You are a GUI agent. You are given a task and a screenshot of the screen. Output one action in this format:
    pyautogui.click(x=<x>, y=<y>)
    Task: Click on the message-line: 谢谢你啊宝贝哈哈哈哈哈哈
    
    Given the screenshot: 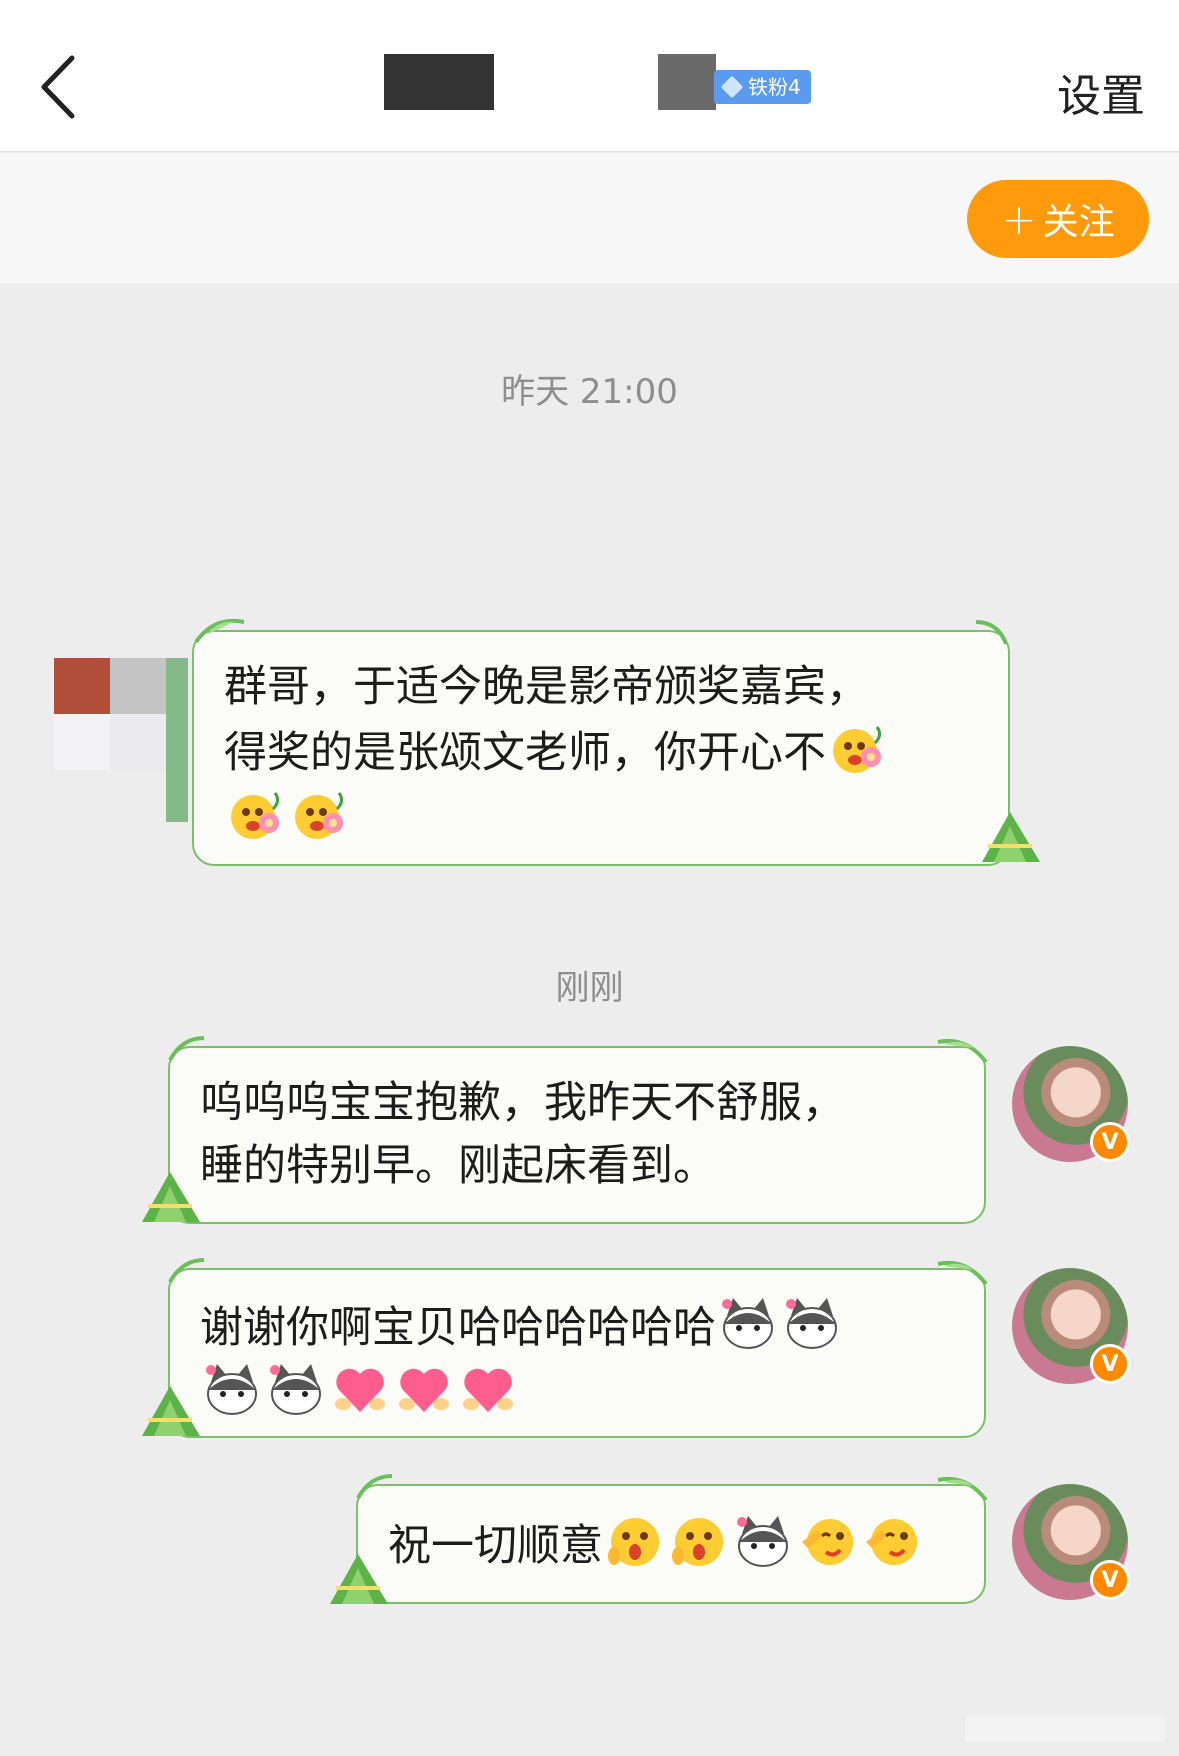 What is the action you would take?
    pyautogui.click(x=577, y=1327)
    